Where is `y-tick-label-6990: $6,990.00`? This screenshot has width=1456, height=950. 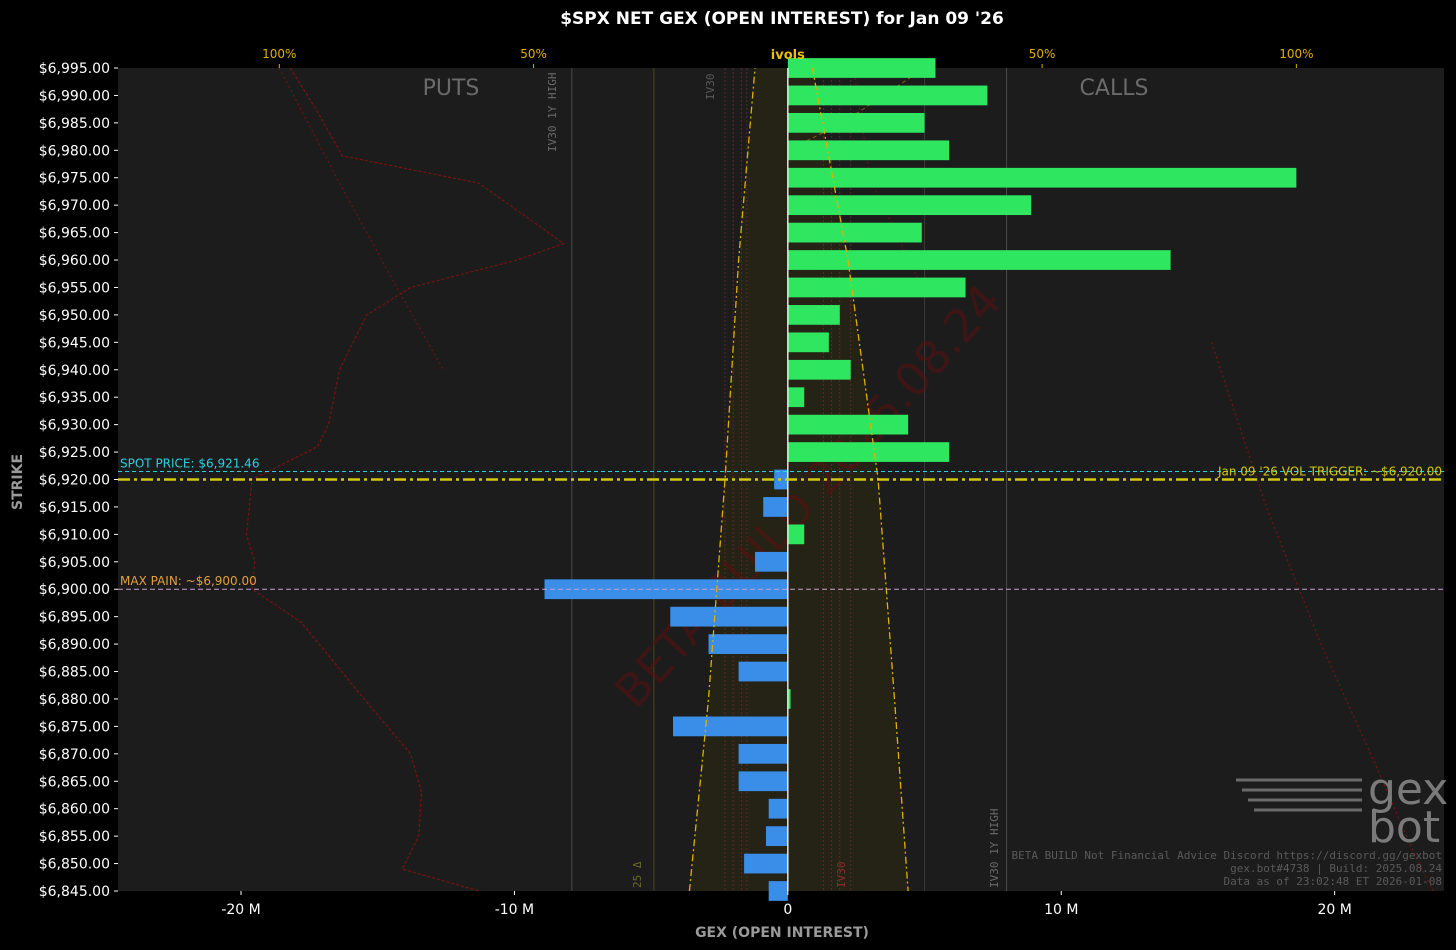
y-tick-label-6990: $6,990.00 is located at coordinates (74, 96).